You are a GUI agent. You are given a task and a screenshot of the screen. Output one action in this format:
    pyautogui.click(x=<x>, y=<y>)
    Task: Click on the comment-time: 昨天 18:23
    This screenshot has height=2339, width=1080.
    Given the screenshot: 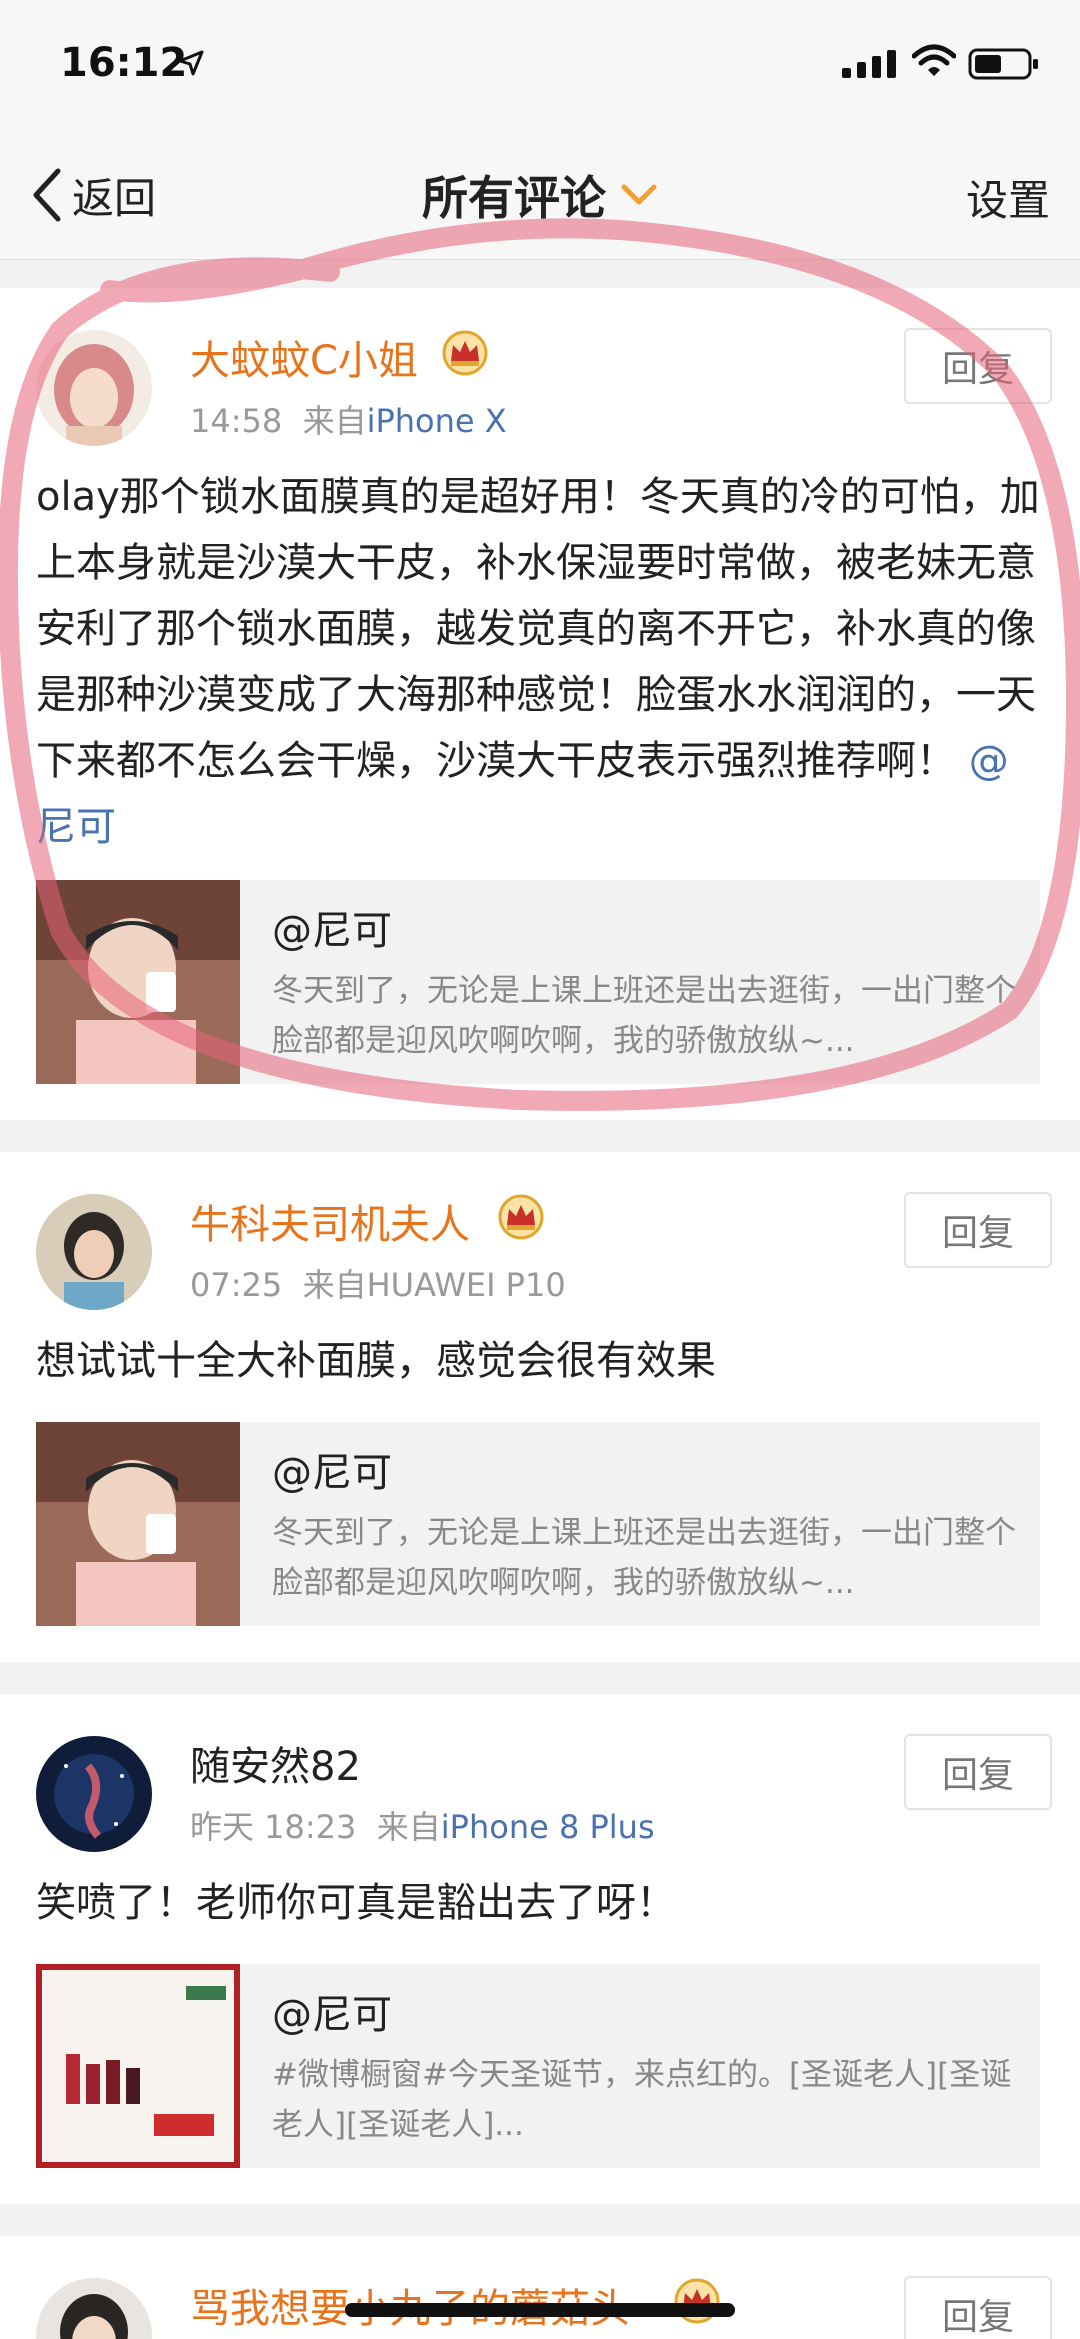 What is the action you would take?
    pyautogui.click(x=273, y=1827)
    